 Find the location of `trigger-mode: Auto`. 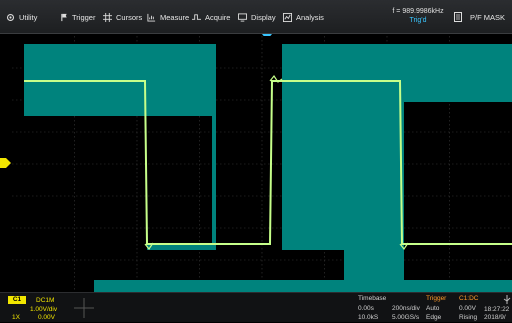

trigger-mode: Auto is located at coordinates (433, 308).